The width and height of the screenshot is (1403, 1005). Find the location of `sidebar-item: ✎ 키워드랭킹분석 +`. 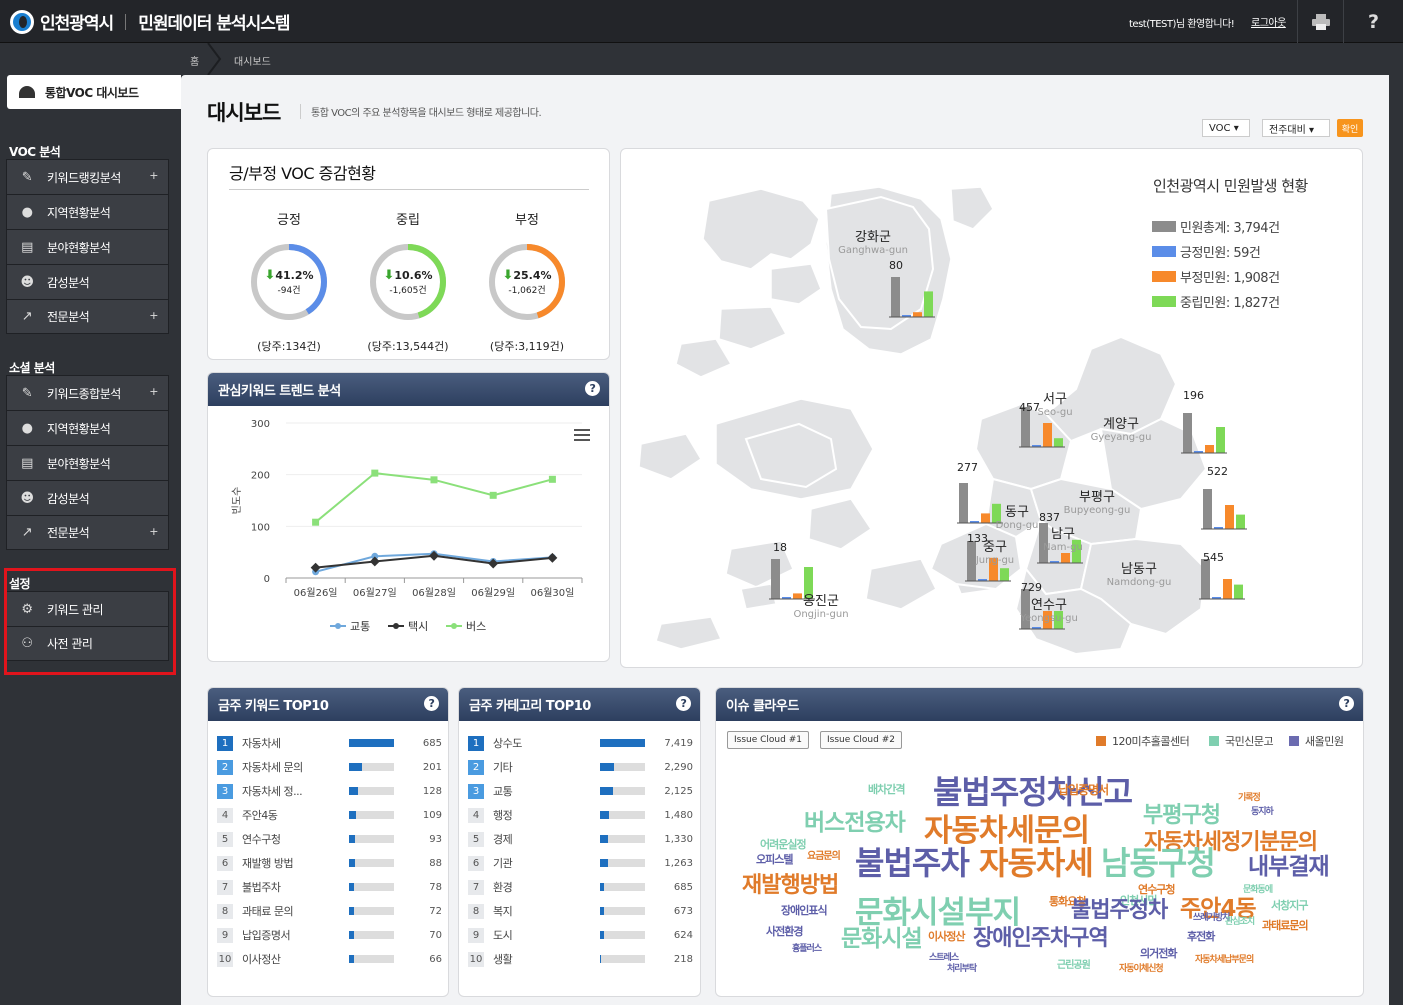

sidebar-item: ✎ 키워드랭킹분석 + is located at coordinates (87, 176).